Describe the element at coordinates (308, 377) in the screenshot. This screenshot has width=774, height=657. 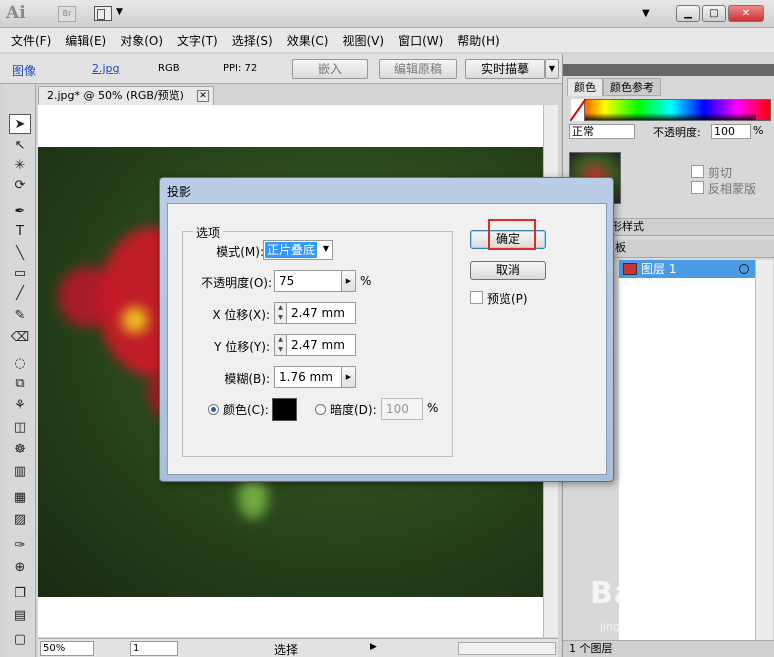
I see `blur-input: 1.76 mm` at that location.